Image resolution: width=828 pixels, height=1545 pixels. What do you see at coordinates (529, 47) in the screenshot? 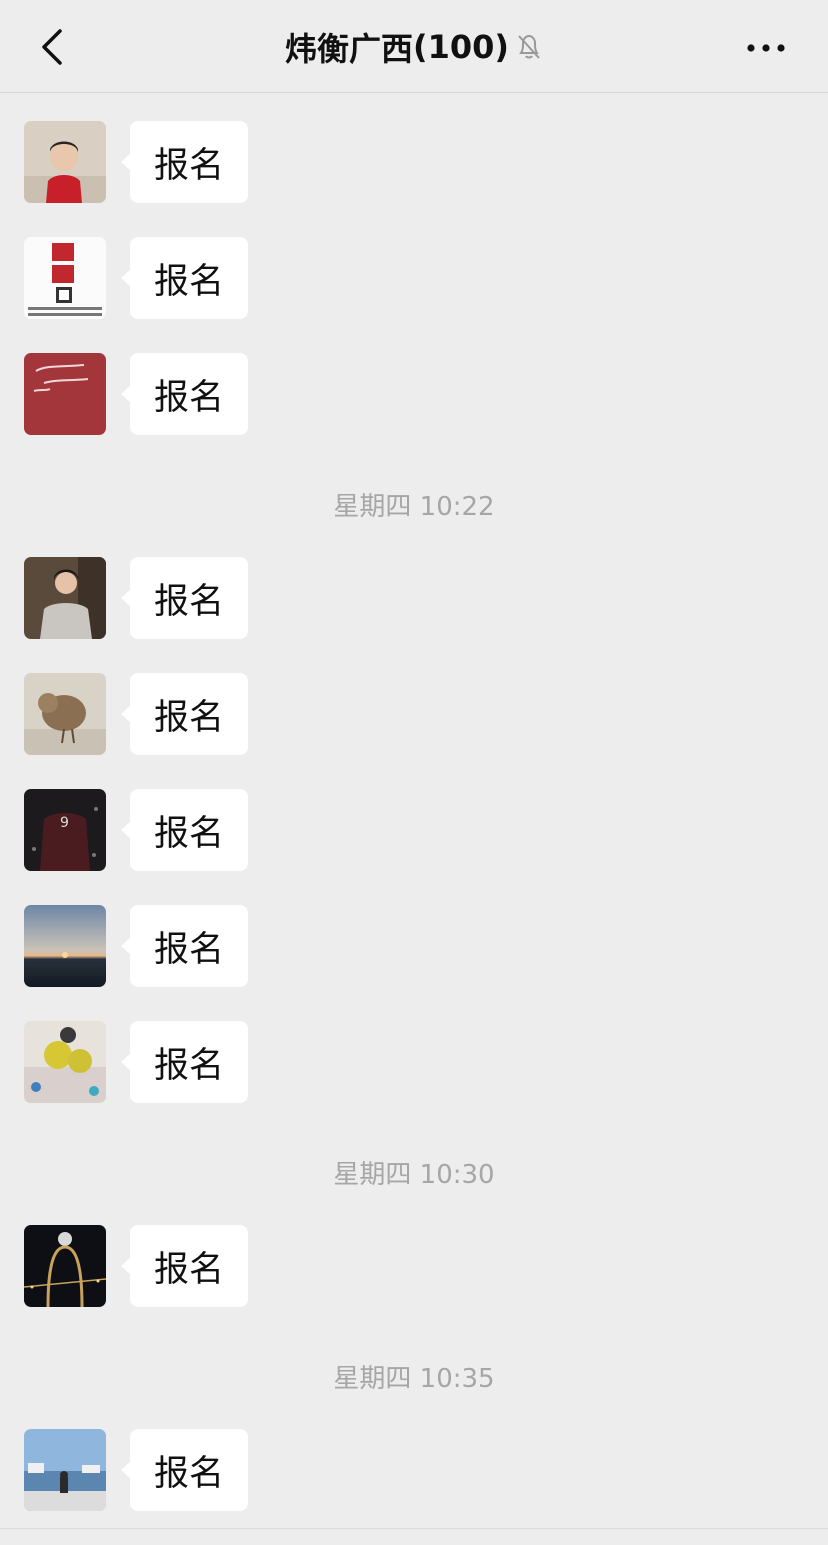
I see `bell-off-icon` at bounding box center [529, 47].